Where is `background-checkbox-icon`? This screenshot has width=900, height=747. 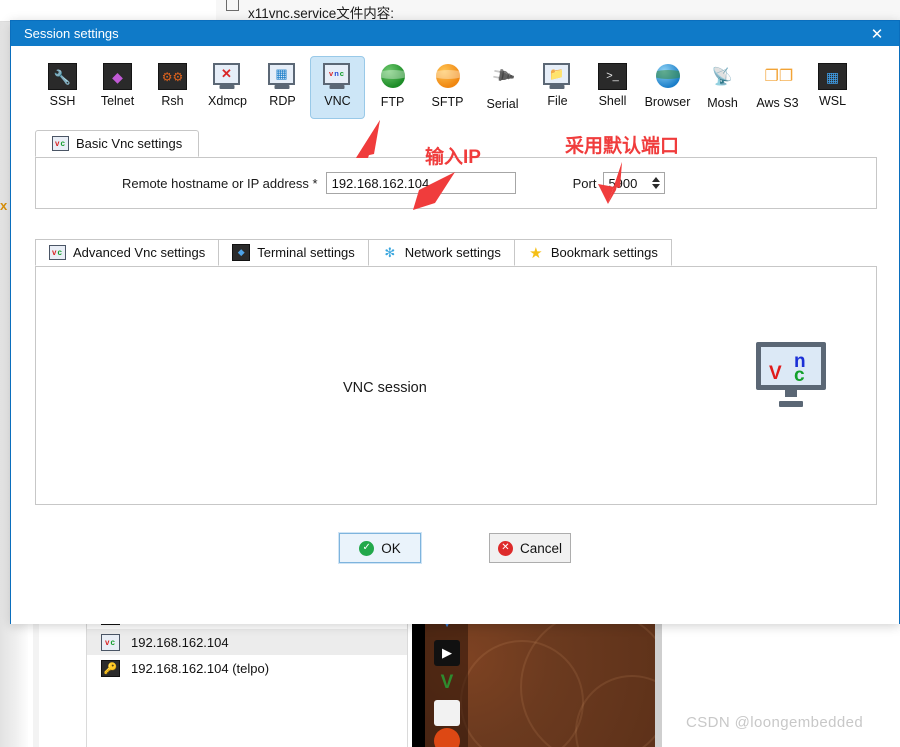
background-checkbox-icon is located at coordinates (232, 5).